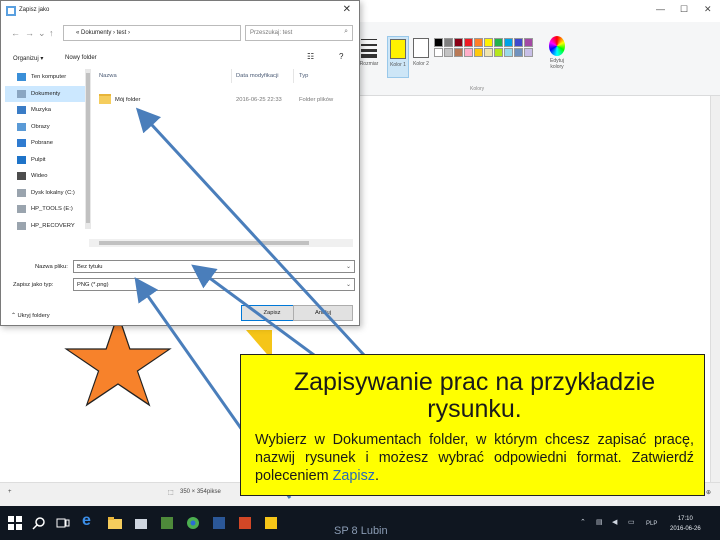 This screenshot has width=720, height=540. I want to click on chrome-icon, so click(193, 523).